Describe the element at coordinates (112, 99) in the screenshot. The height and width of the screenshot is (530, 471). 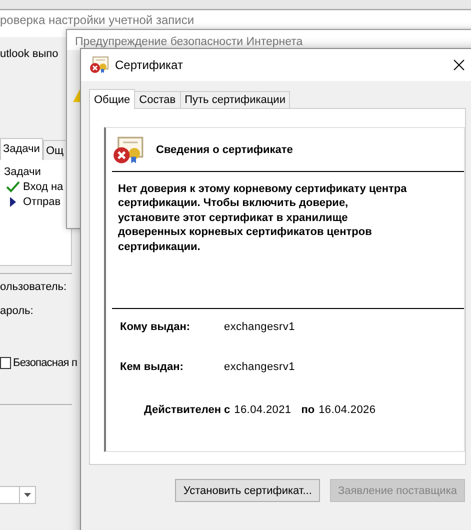
I see `tab: Общие` at that location.